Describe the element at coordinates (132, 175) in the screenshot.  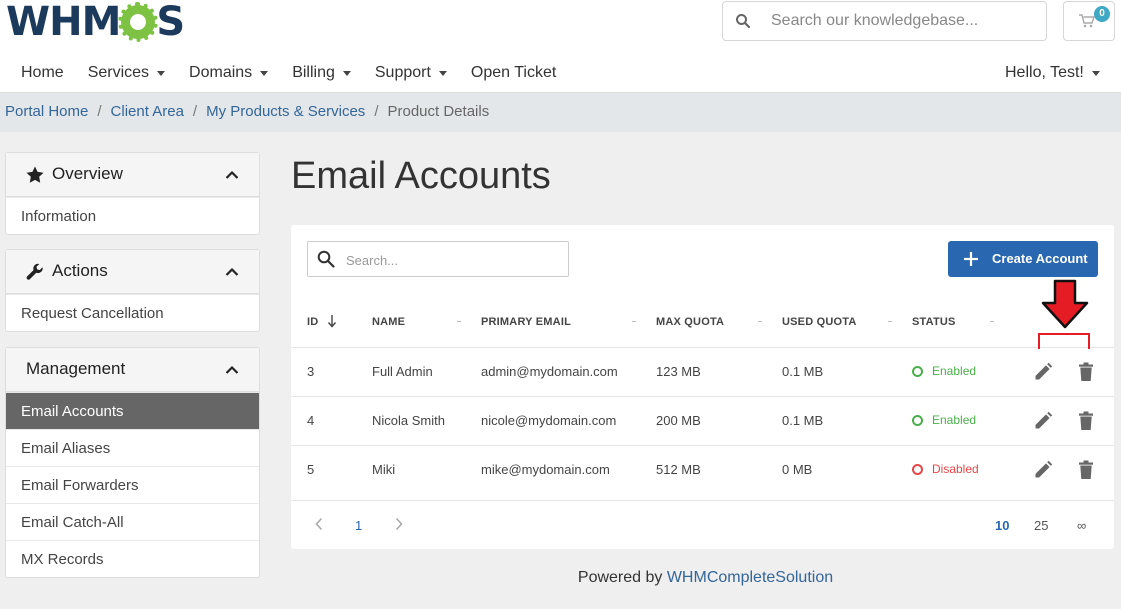
I see `overview-panel-header: Overview` at that location.